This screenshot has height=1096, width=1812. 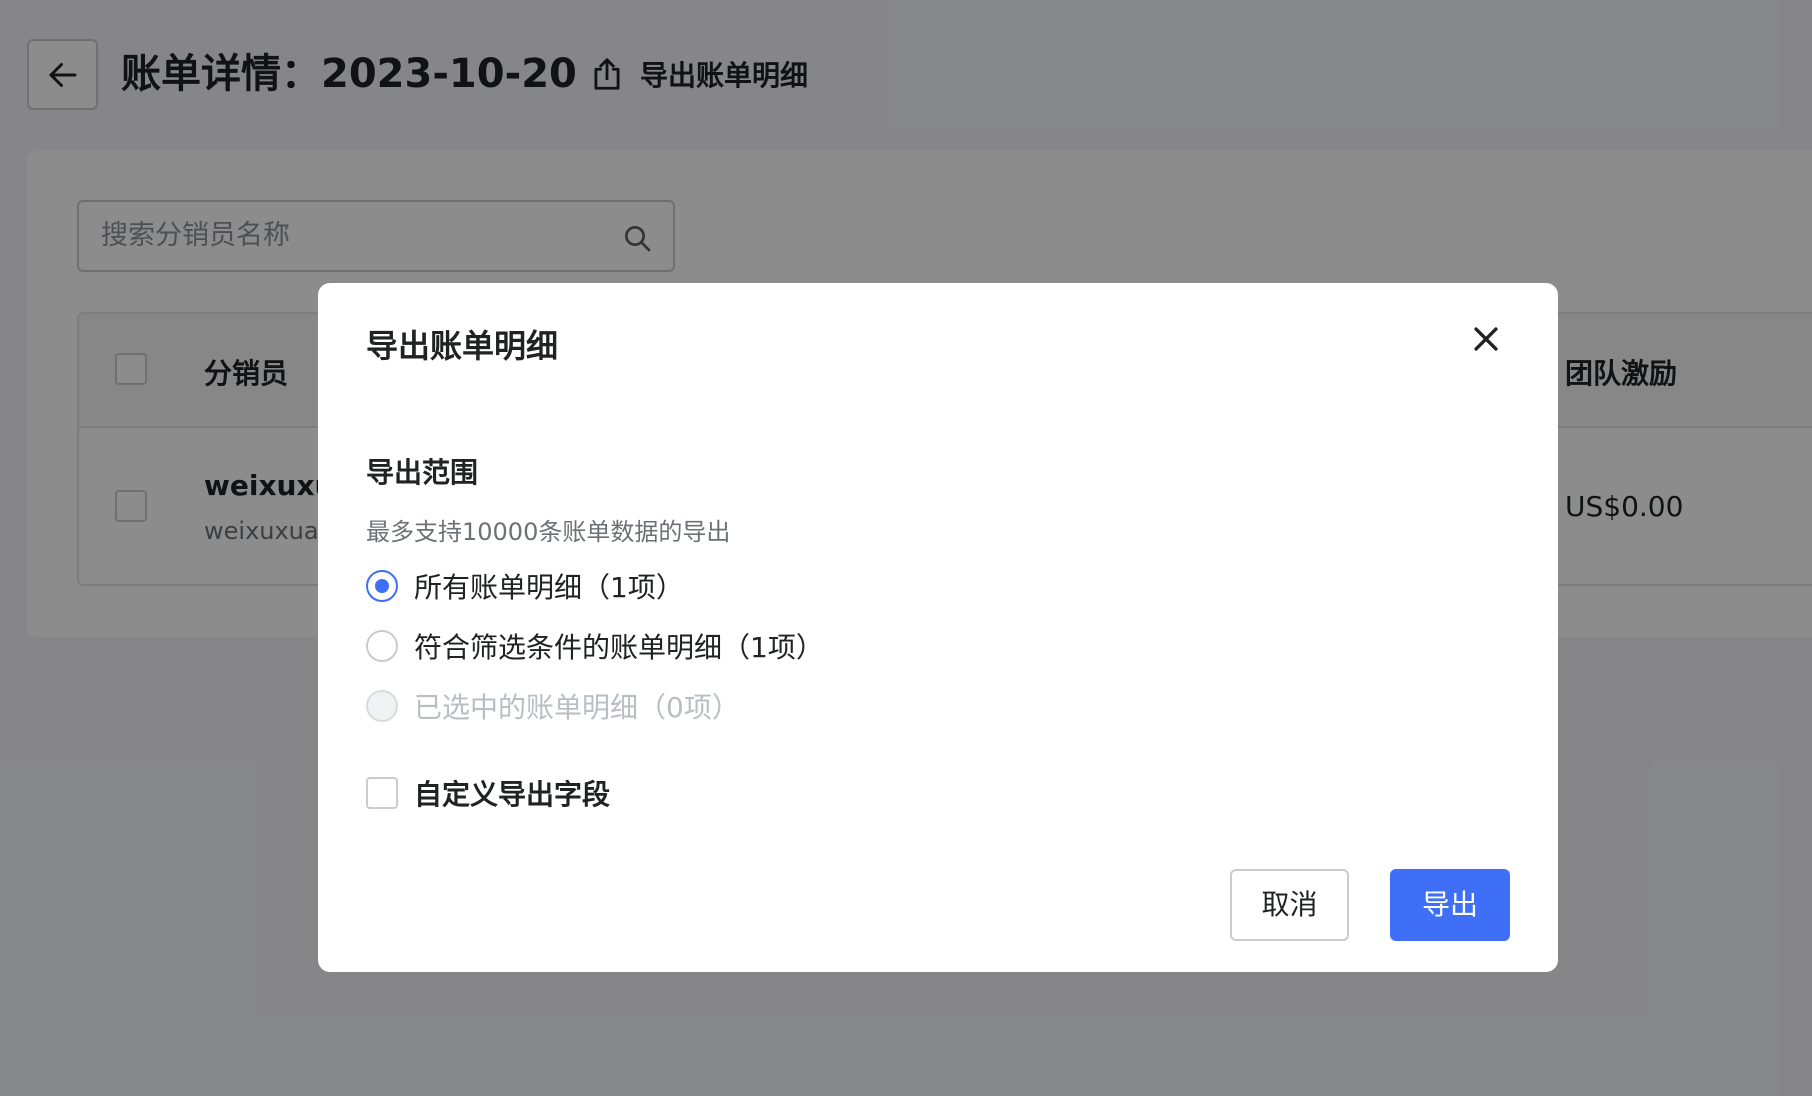 I want to click on option-filtered-bills: 符合筛选条件的账单明细（1项）, so click(x=595, y=646).